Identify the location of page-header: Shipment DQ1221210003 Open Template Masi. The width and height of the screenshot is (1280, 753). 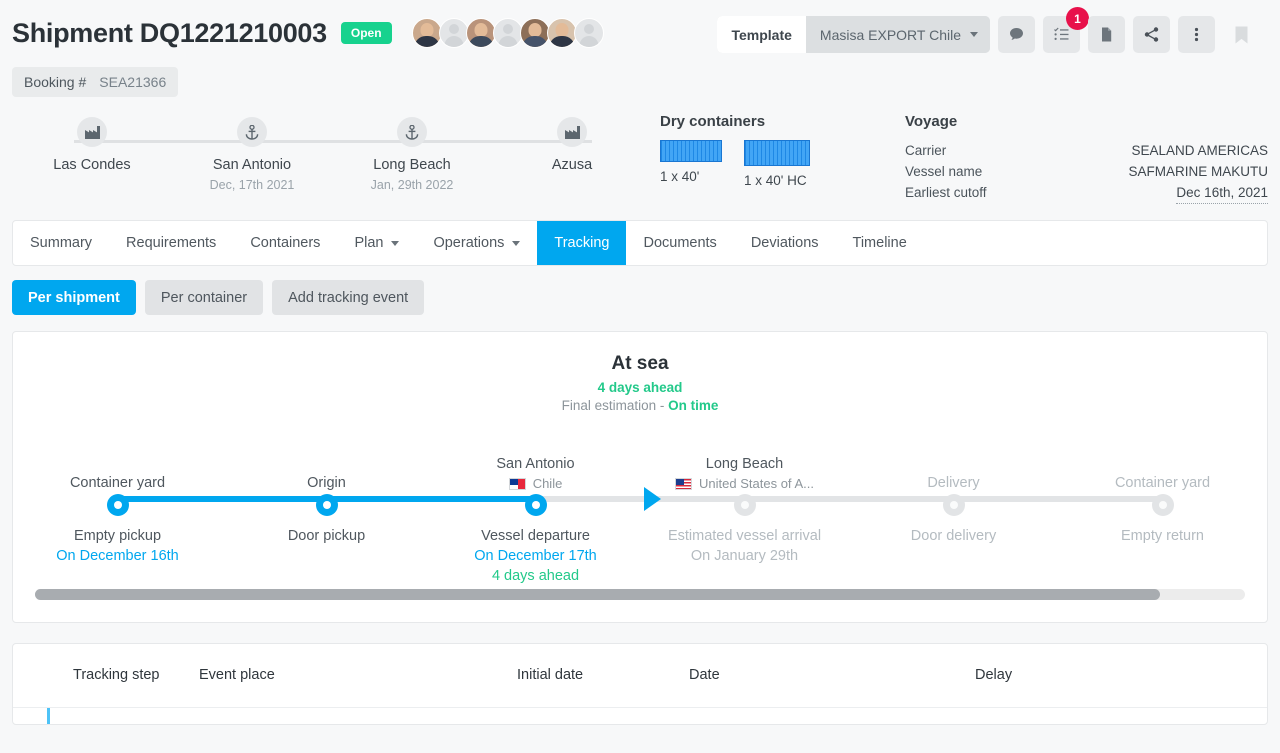
(640, 48).